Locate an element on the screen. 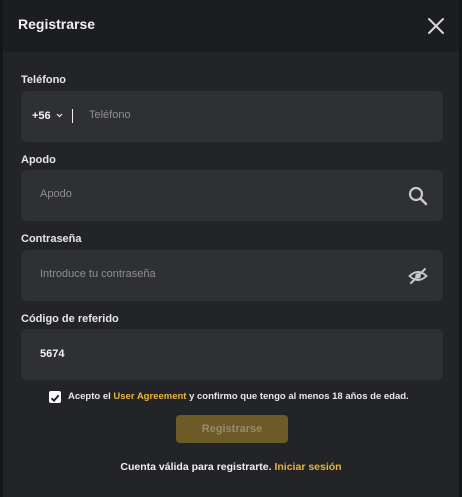  nickname-input: Apodo is located at coordinates (56, 194).